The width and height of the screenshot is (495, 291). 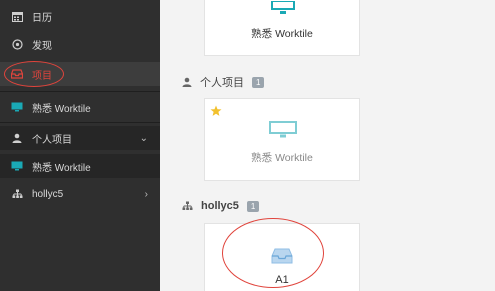 I want to click on sidebar-item-label: 项目, so click(x=42, y=76).